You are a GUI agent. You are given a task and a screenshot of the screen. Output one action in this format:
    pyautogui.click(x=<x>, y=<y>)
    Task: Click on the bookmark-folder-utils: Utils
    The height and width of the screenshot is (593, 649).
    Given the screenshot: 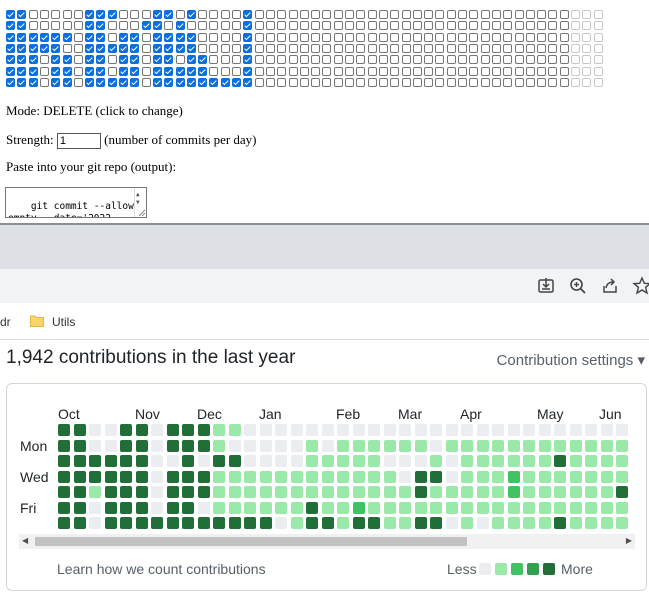 What is the action you would take?
    pyautogui.click(x=63, y=322)
    